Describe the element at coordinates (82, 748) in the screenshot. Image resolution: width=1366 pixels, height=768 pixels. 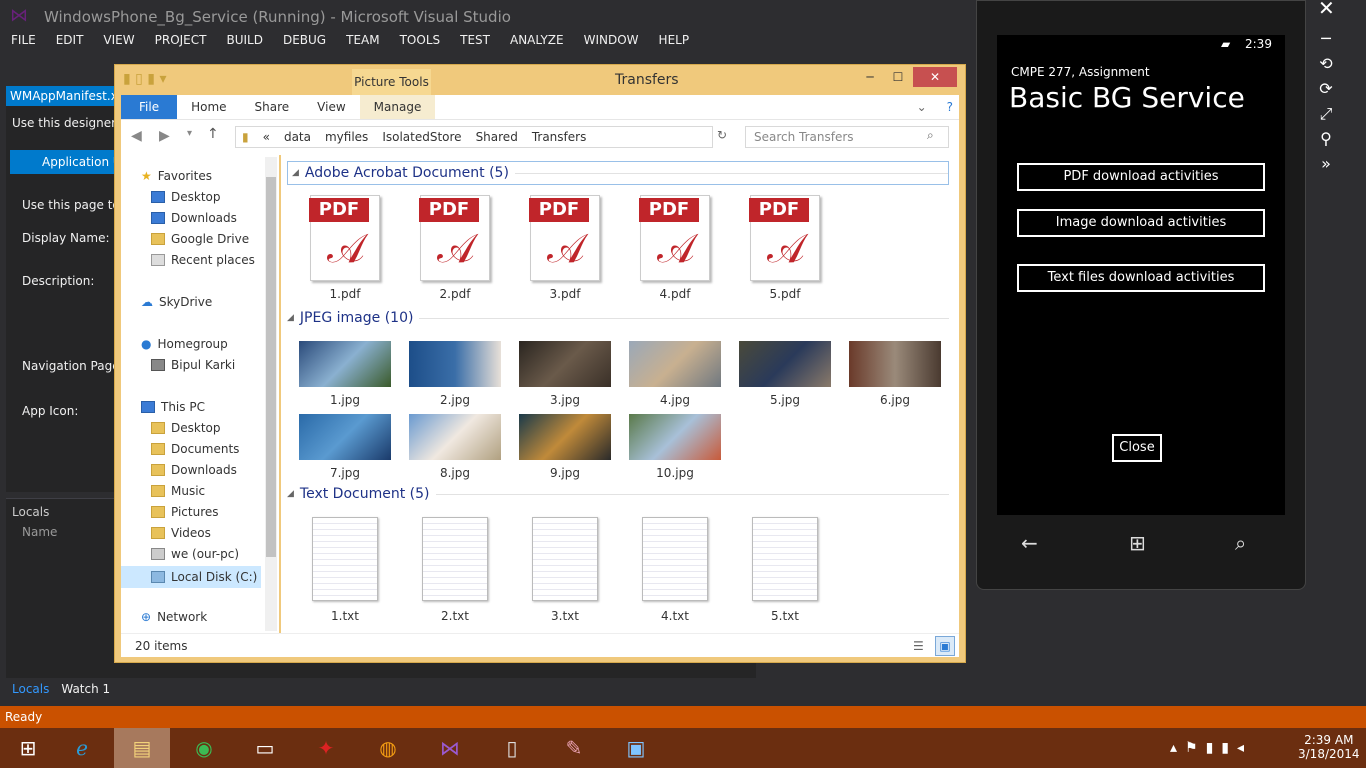
I see `internet-explorer-icon: ℯ` at that location.